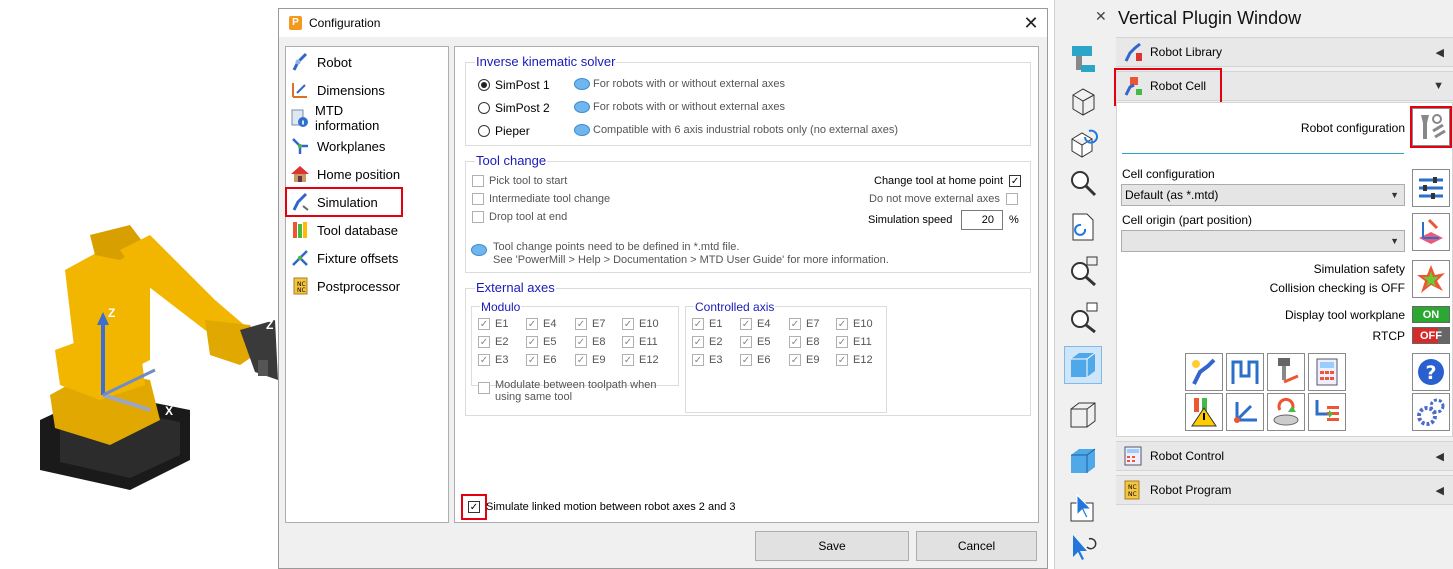 This screenshot has height=569, width=1453. Describe the element at coordinates (493, 360) in the screenshot. I see `modulo-e3-checkbox: ✓ E3` at that location.